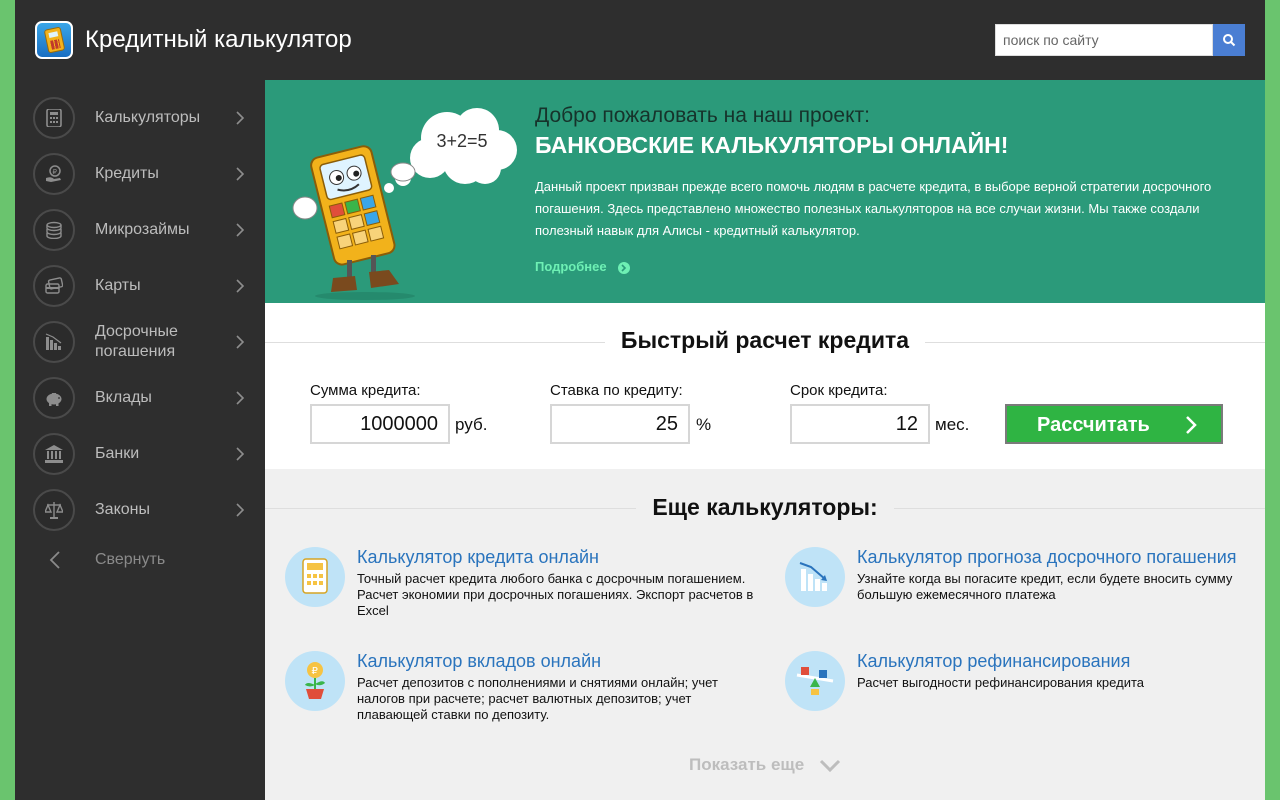 The image size is (1280, 800). I want to click on calculate-button-label: Рассчитать, so click(1093, 425).